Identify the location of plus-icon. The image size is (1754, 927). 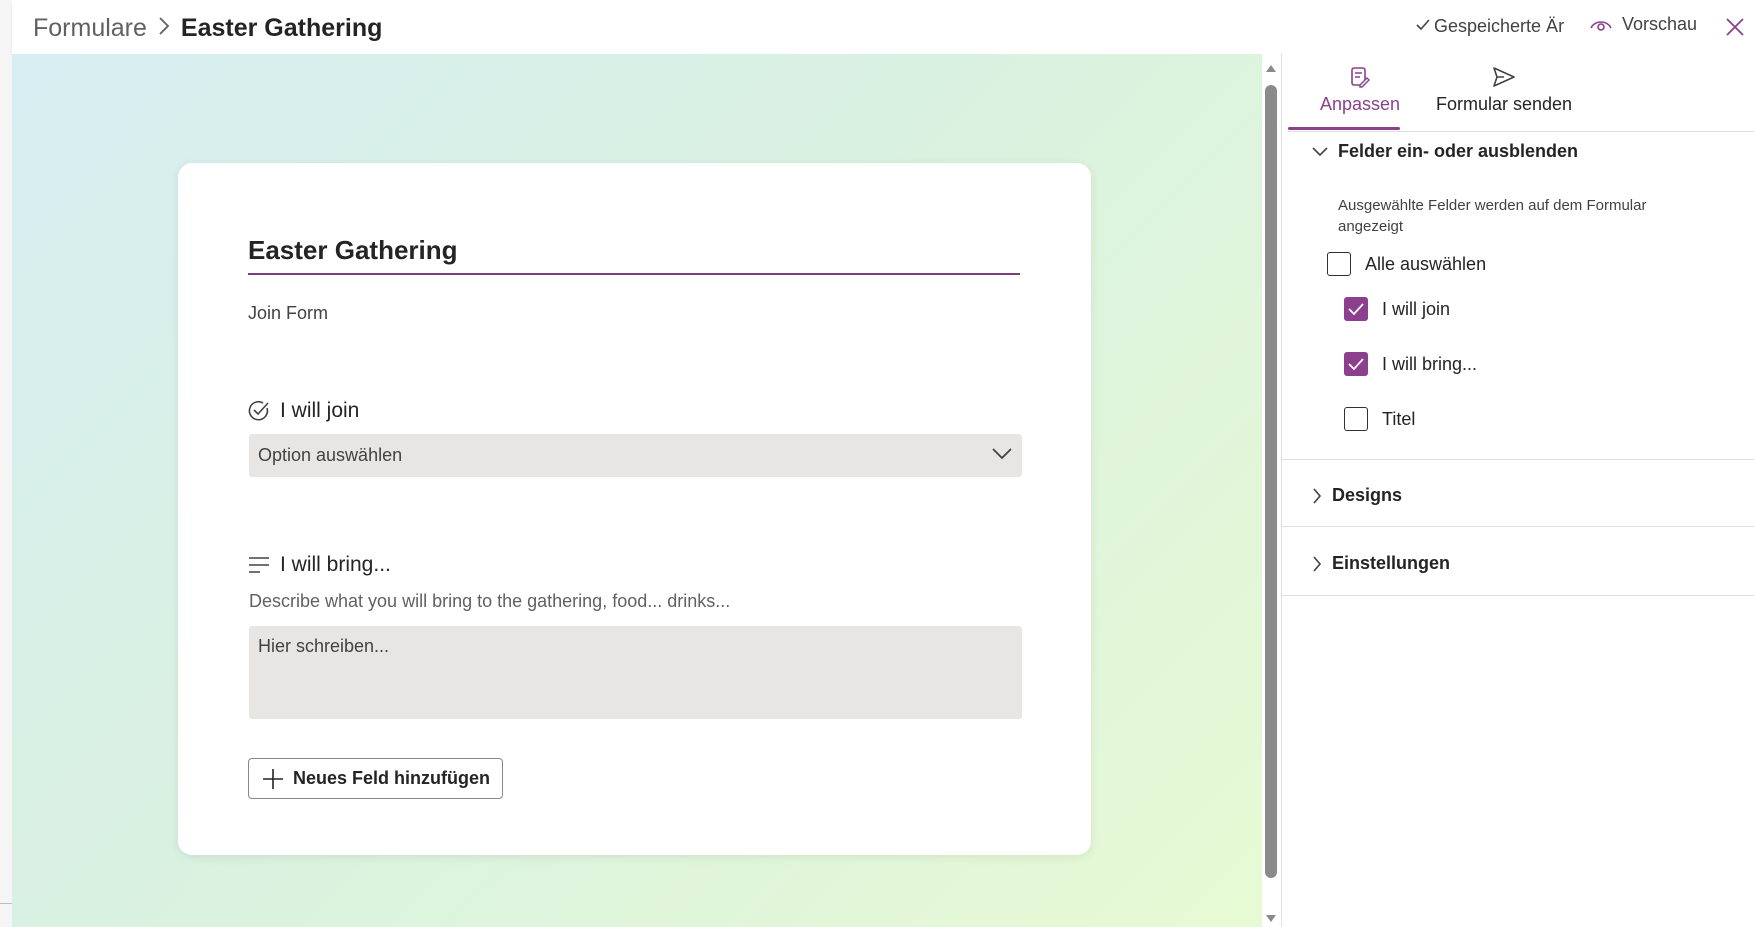
(273, 778).